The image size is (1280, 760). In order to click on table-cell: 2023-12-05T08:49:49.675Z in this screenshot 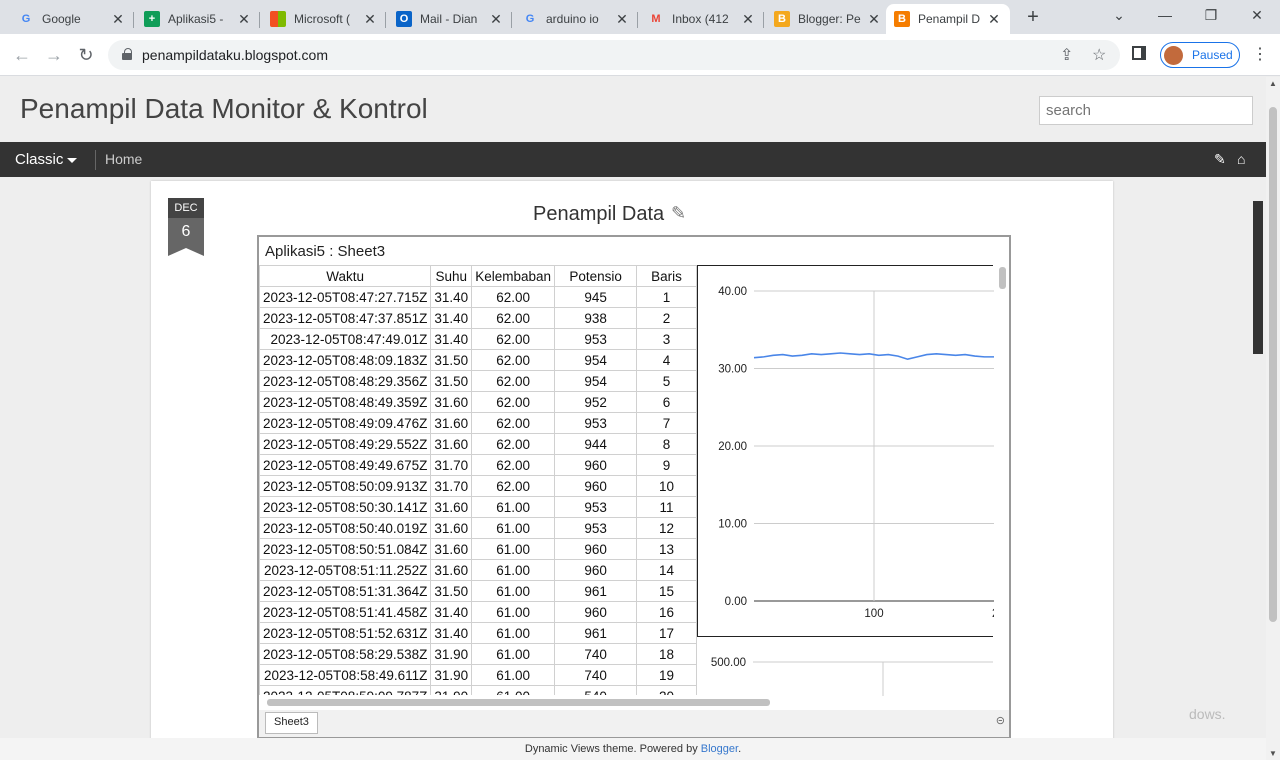, I will do `click(345, 465)`.